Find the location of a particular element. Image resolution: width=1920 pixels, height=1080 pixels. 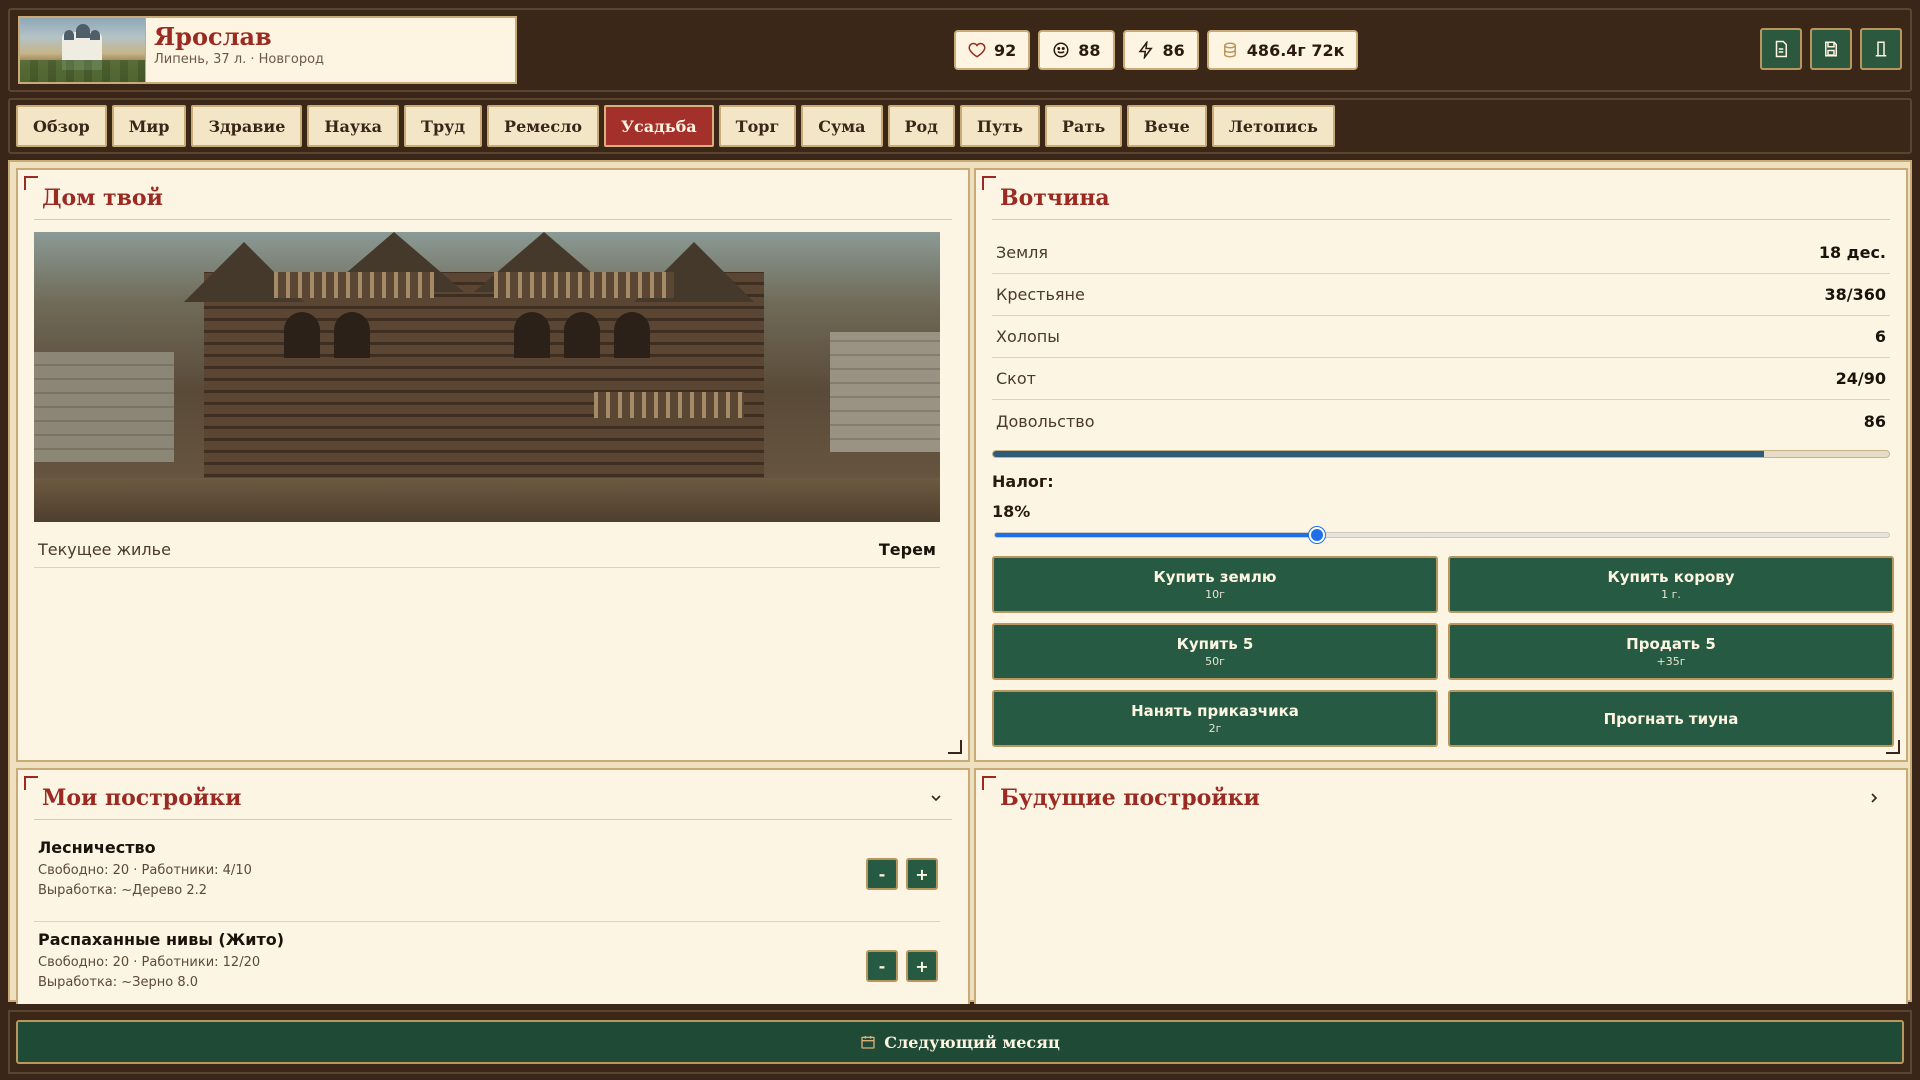

tab-craft: Ремесло is located at coordinates (543, 126).